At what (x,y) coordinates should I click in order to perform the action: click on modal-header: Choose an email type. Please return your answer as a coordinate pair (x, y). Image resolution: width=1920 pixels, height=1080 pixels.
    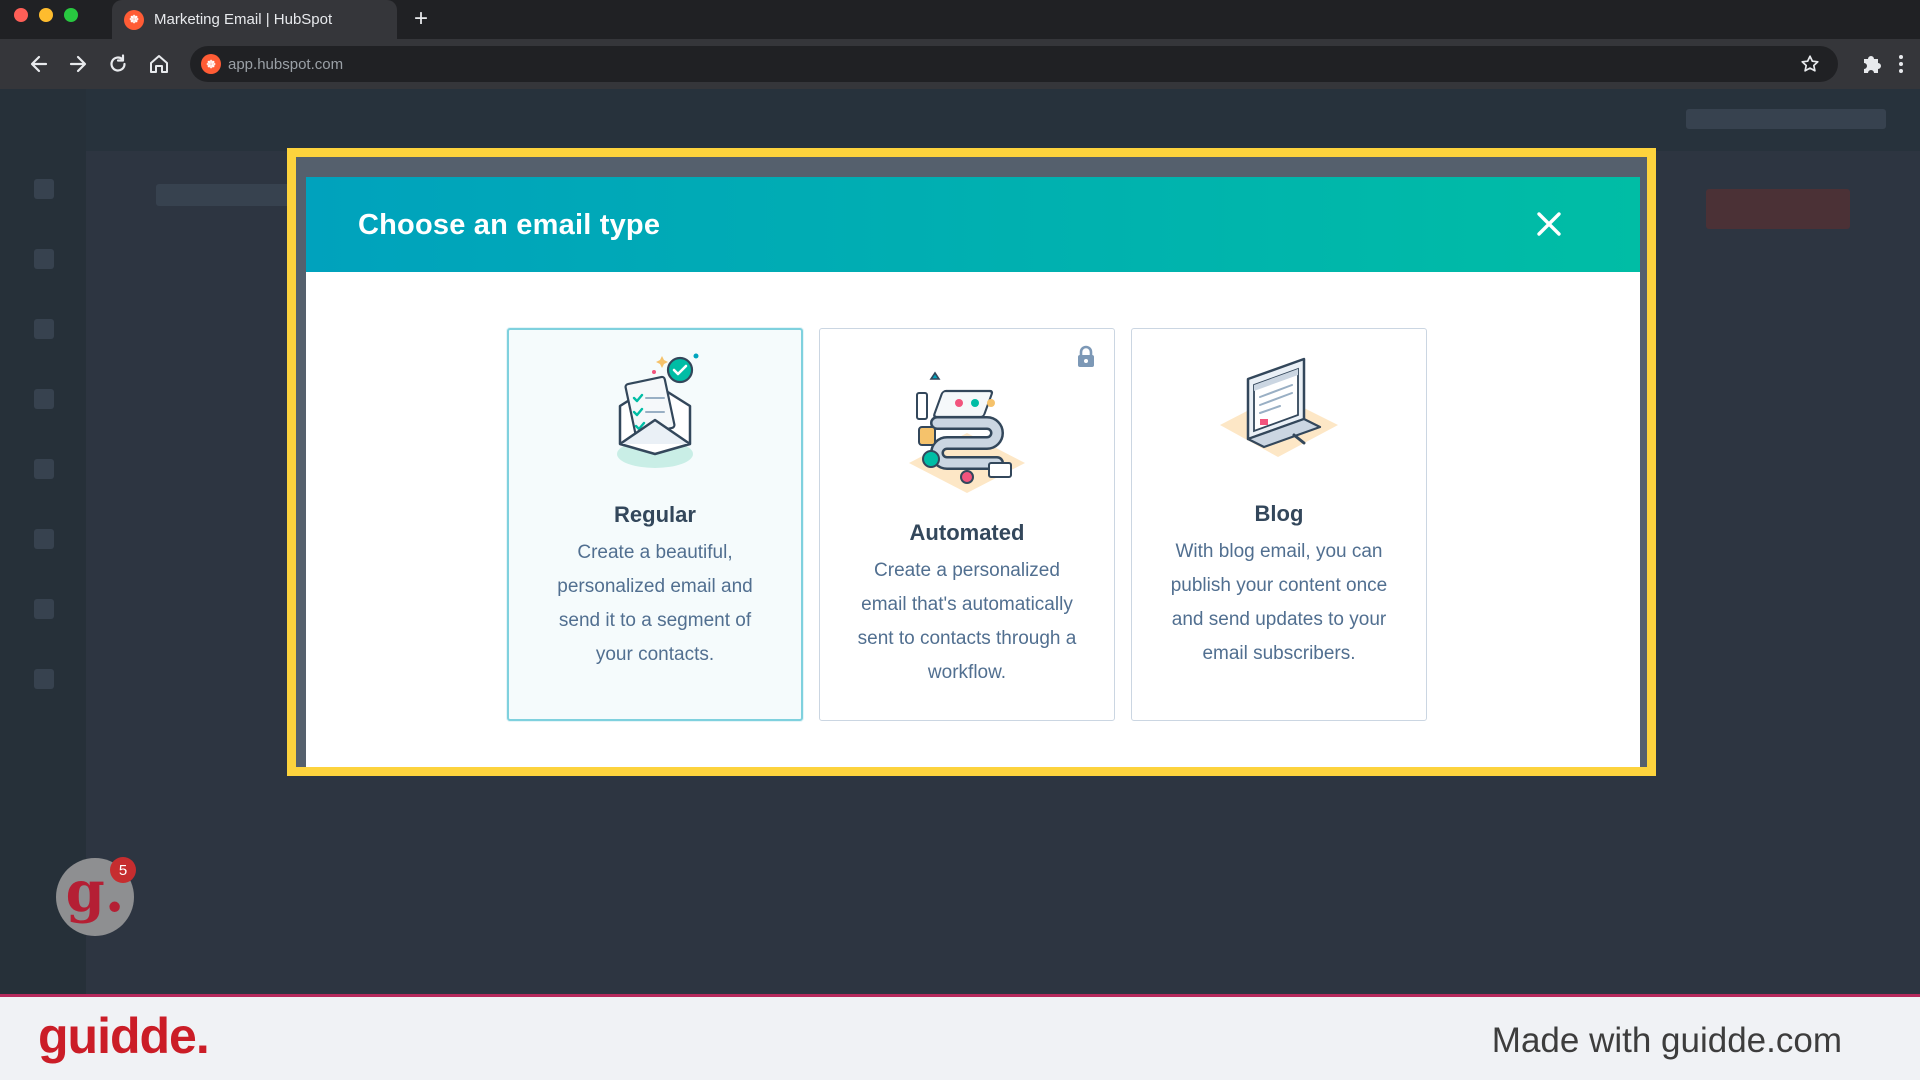
    Looking at the image, I should click on (973, 224).